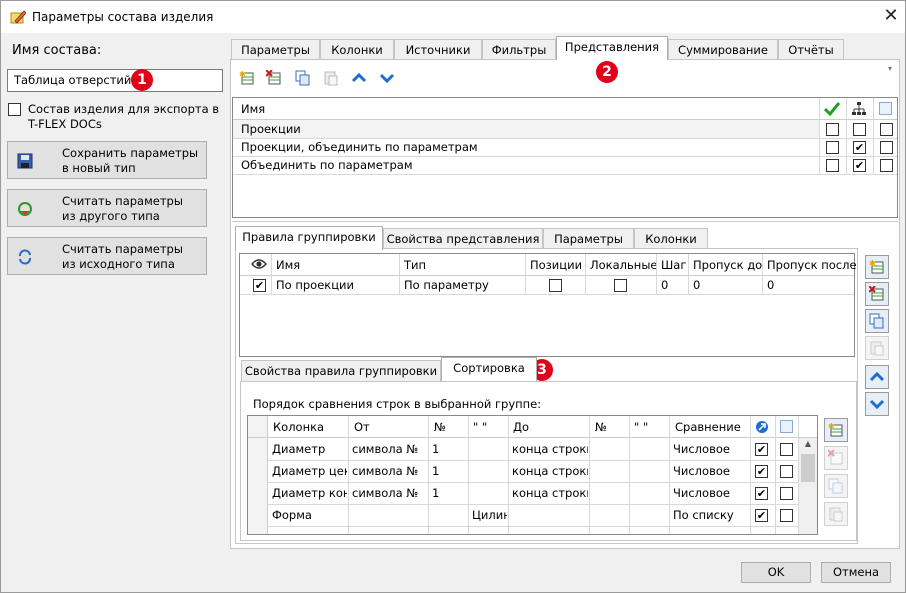  Describe the element at coordinates (892, 78) in the screenshot. I see `toolbar-overflow: ▾` at that location.